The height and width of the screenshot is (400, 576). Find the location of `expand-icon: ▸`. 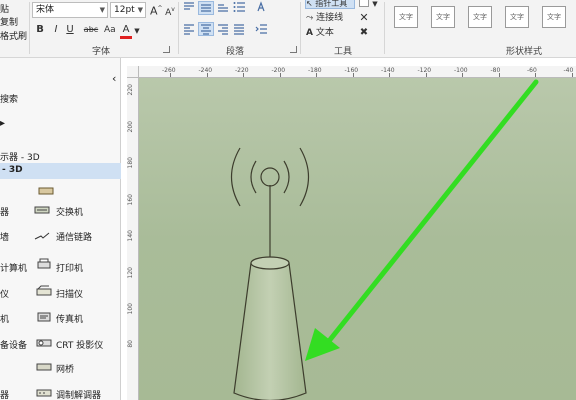

expand-icon: ▸ is located at coordinates (2, 123).